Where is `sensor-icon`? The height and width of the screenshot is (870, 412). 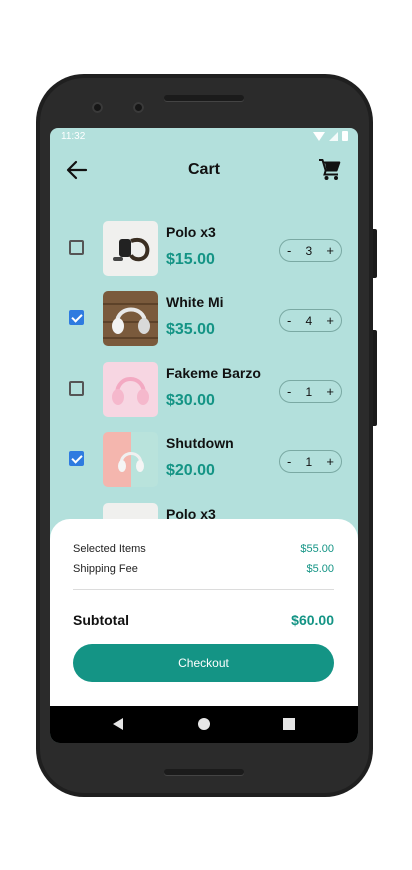
sensor-icon is located at coordinates (138, 107).